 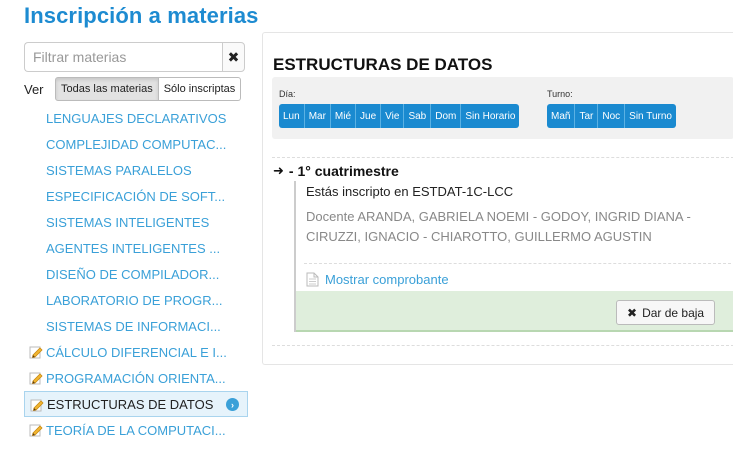 I want to click on day-filter-button: Mié, so click(x=343, y=116).